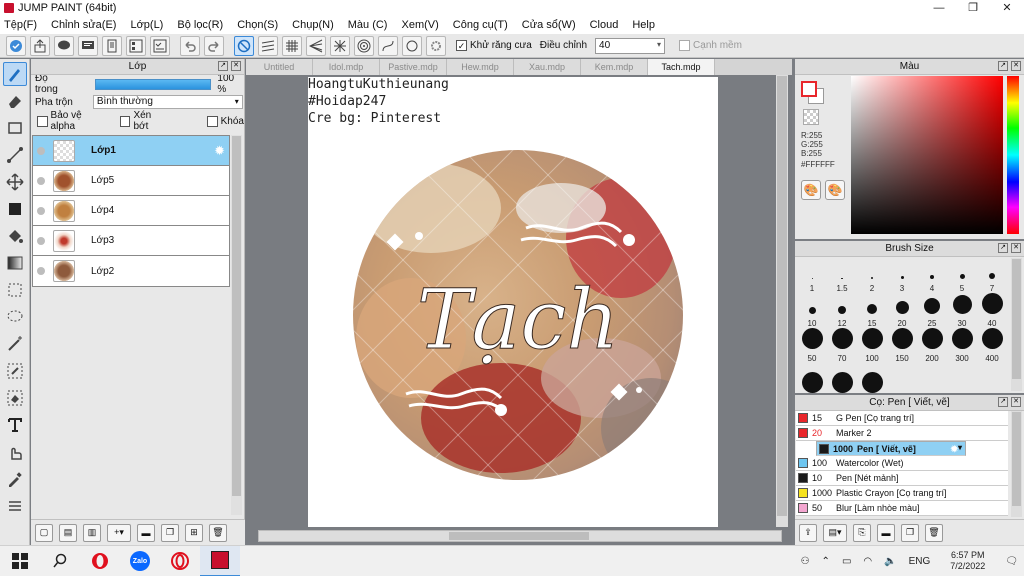 The image size is (1024, 576). I want to click on brush-size-option: 70, so click(842, 345).